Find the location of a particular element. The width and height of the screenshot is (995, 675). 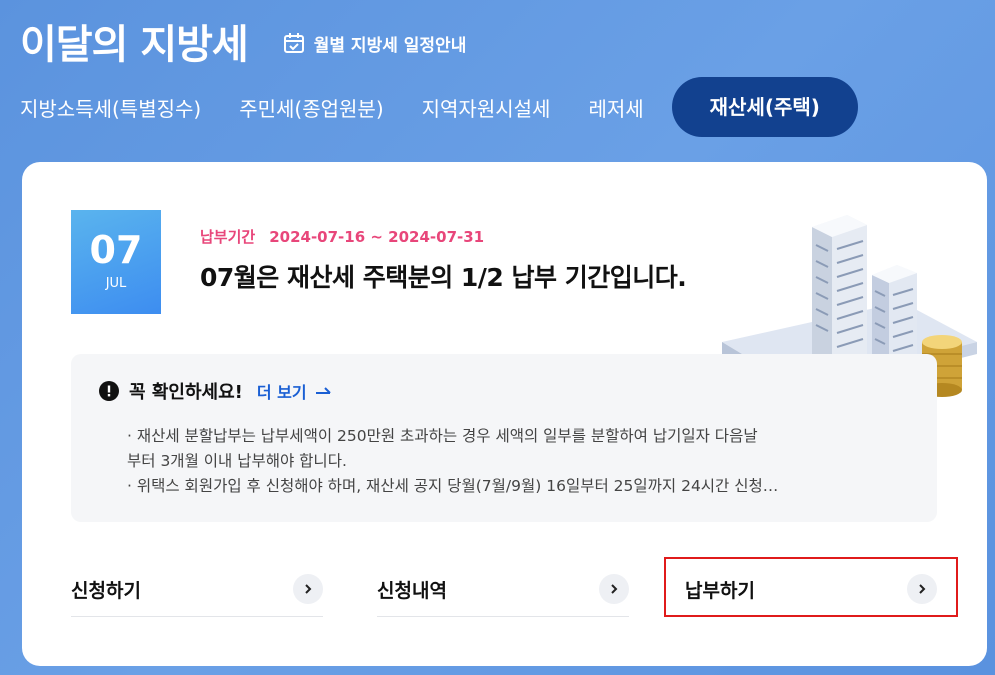

payment-period: 납부기간 2024-07-16 ~ 2024-07-31 is located at coordinates (342, 236).